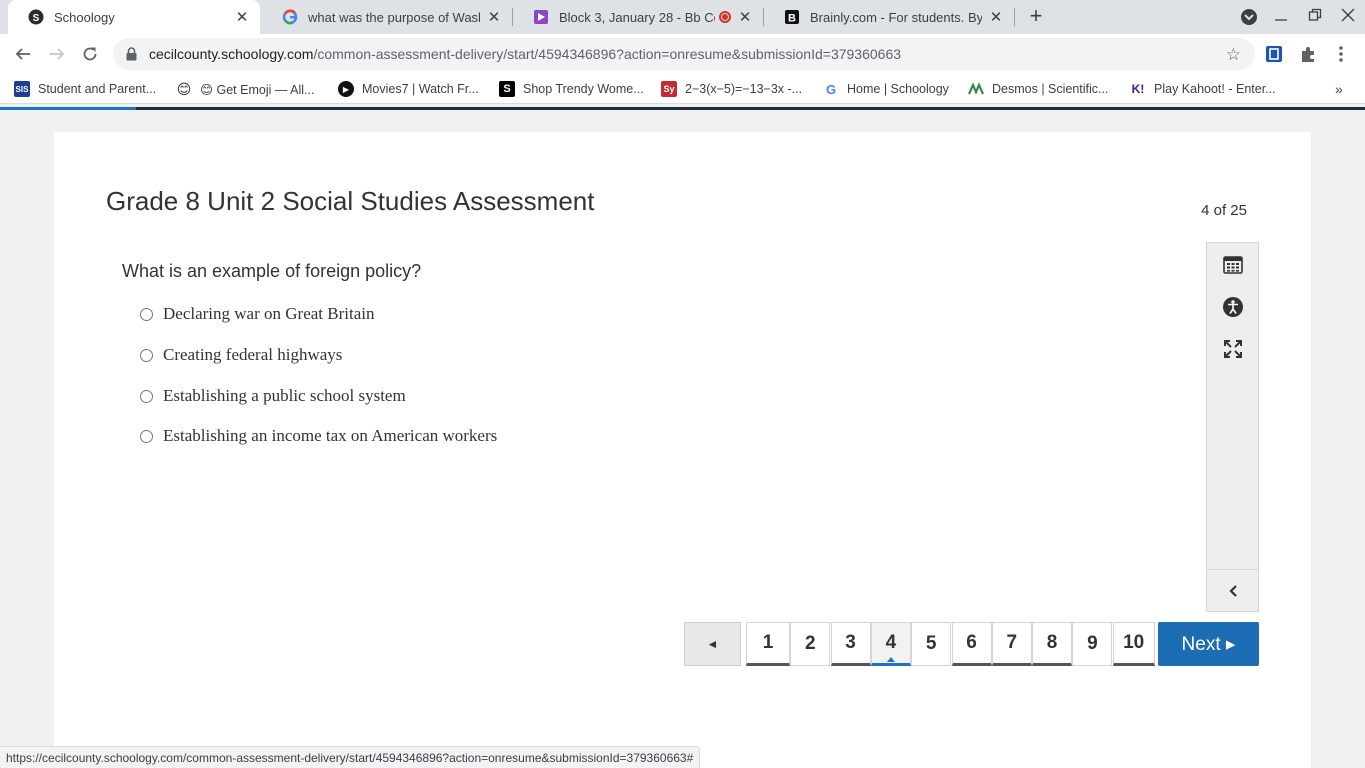 The height and width of the screenshot is (768, 1365). I want to click on assessment-tools-panel, so click(1232, 427).